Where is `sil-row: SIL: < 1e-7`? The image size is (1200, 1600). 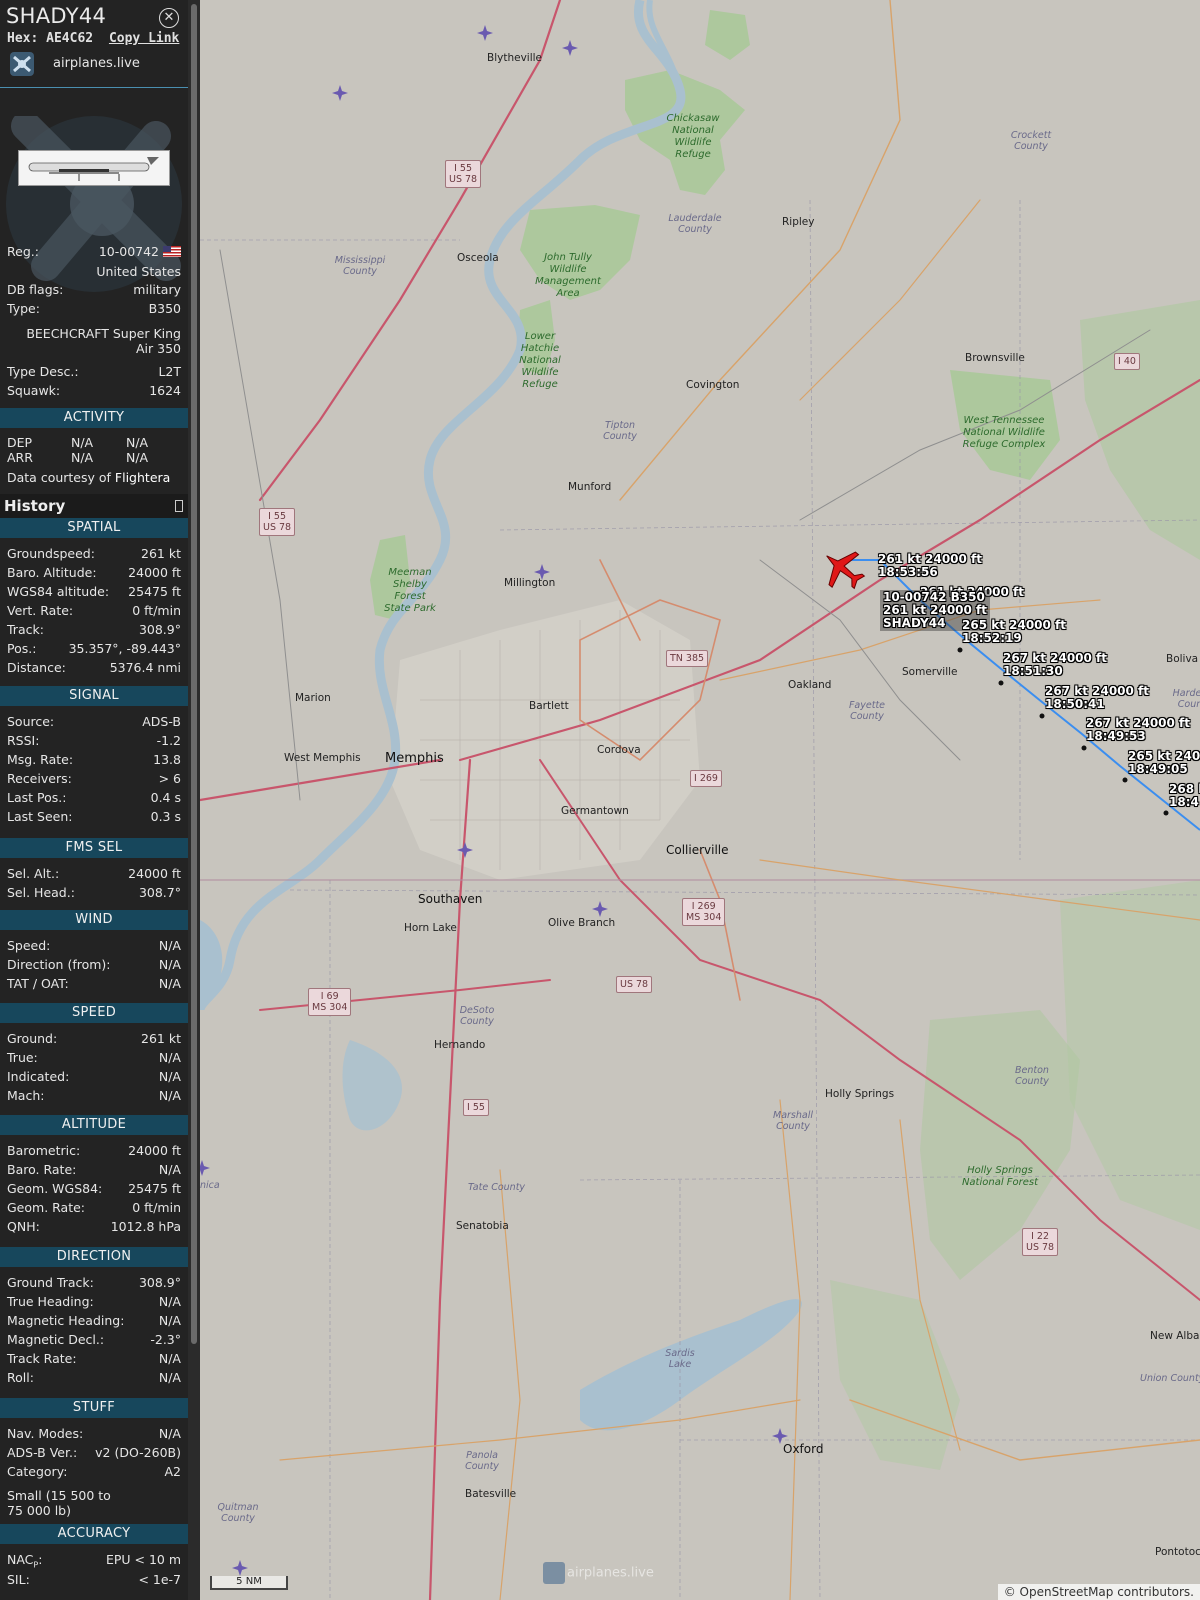
sil-row: SIL: < 1e-7 is located at coordinates (94, 1579).